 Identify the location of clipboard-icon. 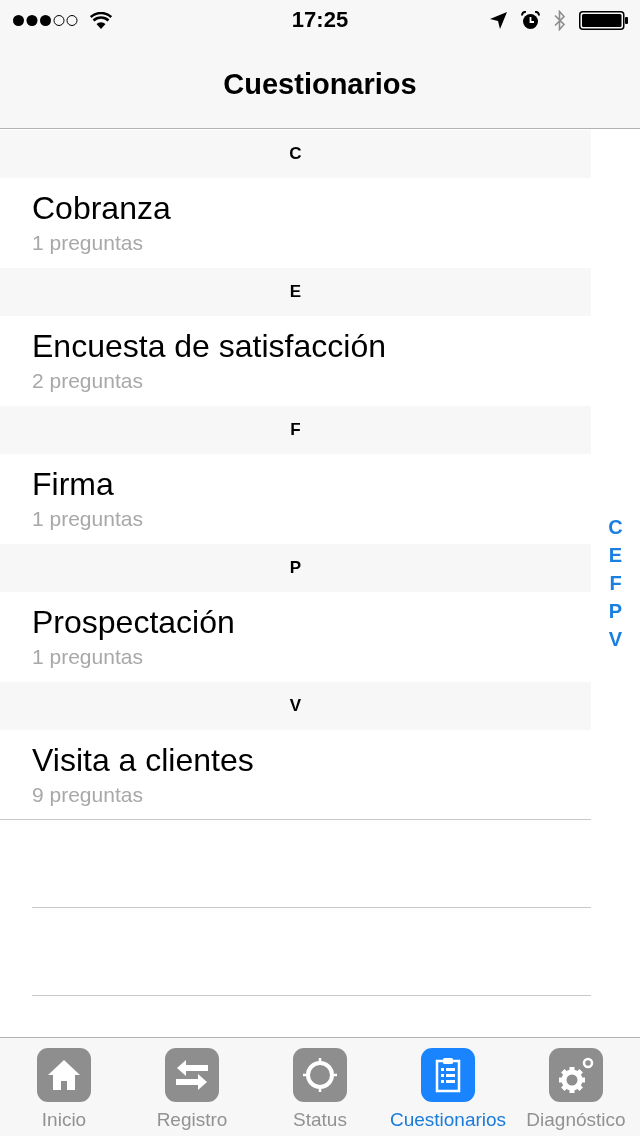
(448, 1075).